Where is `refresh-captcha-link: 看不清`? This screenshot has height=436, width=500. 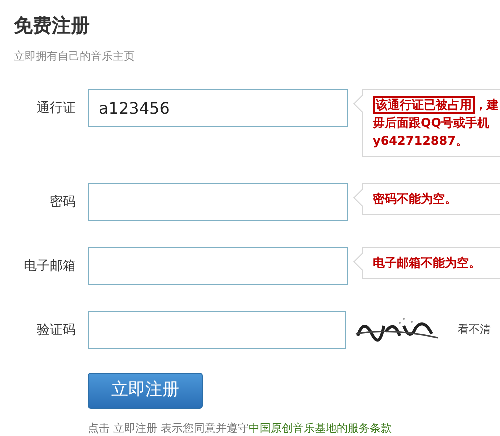 refresh-captcha-link: 看不清 is located at coordinates (474, 330).